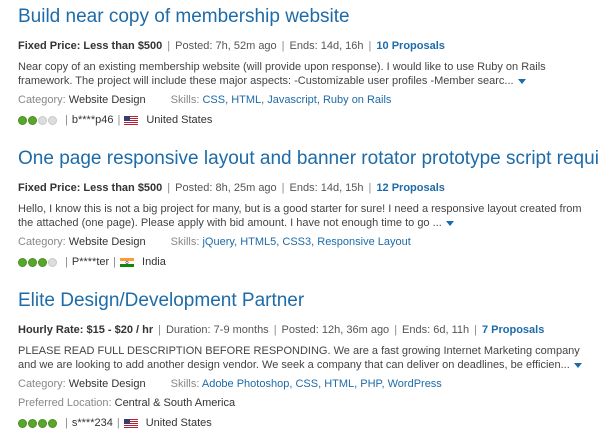  Describe the element at coordinates (217, 330) in the screenshot. I see `duration: Duration: 7-9 months` at that location.